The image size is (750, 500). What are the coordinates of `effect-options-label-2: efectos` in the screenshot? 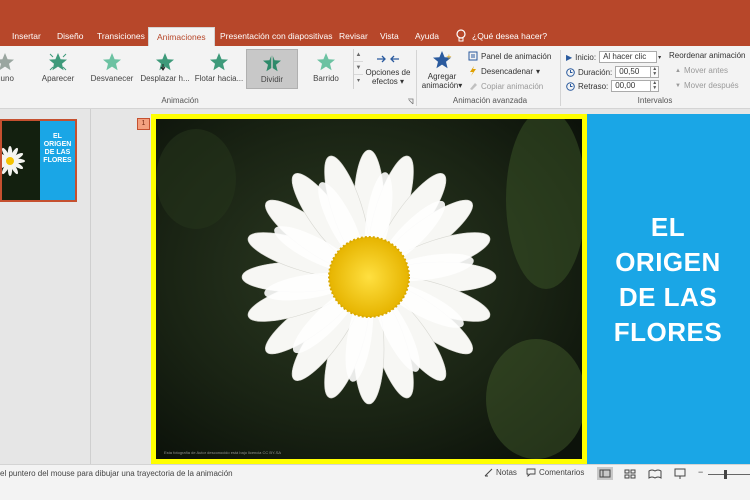 It's located at (384, 81).